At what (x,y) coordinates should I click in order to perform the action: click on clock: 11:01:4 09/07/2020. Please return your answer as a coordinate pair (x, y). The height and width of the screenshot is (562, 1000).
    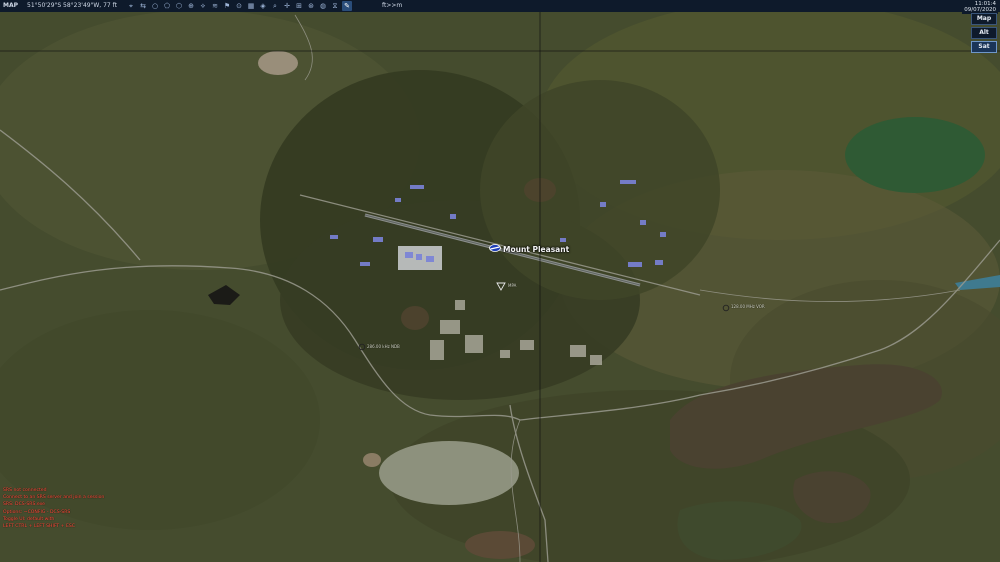
    Looking at the image, I should click on (980, 7).